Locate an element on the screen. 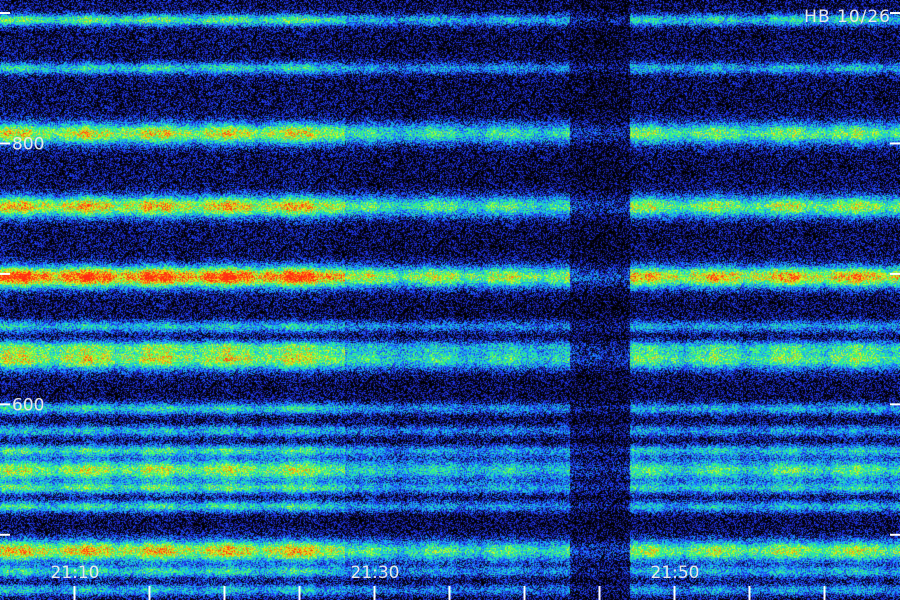  y-tick-label: 600 is located at coordinates (28, 405).